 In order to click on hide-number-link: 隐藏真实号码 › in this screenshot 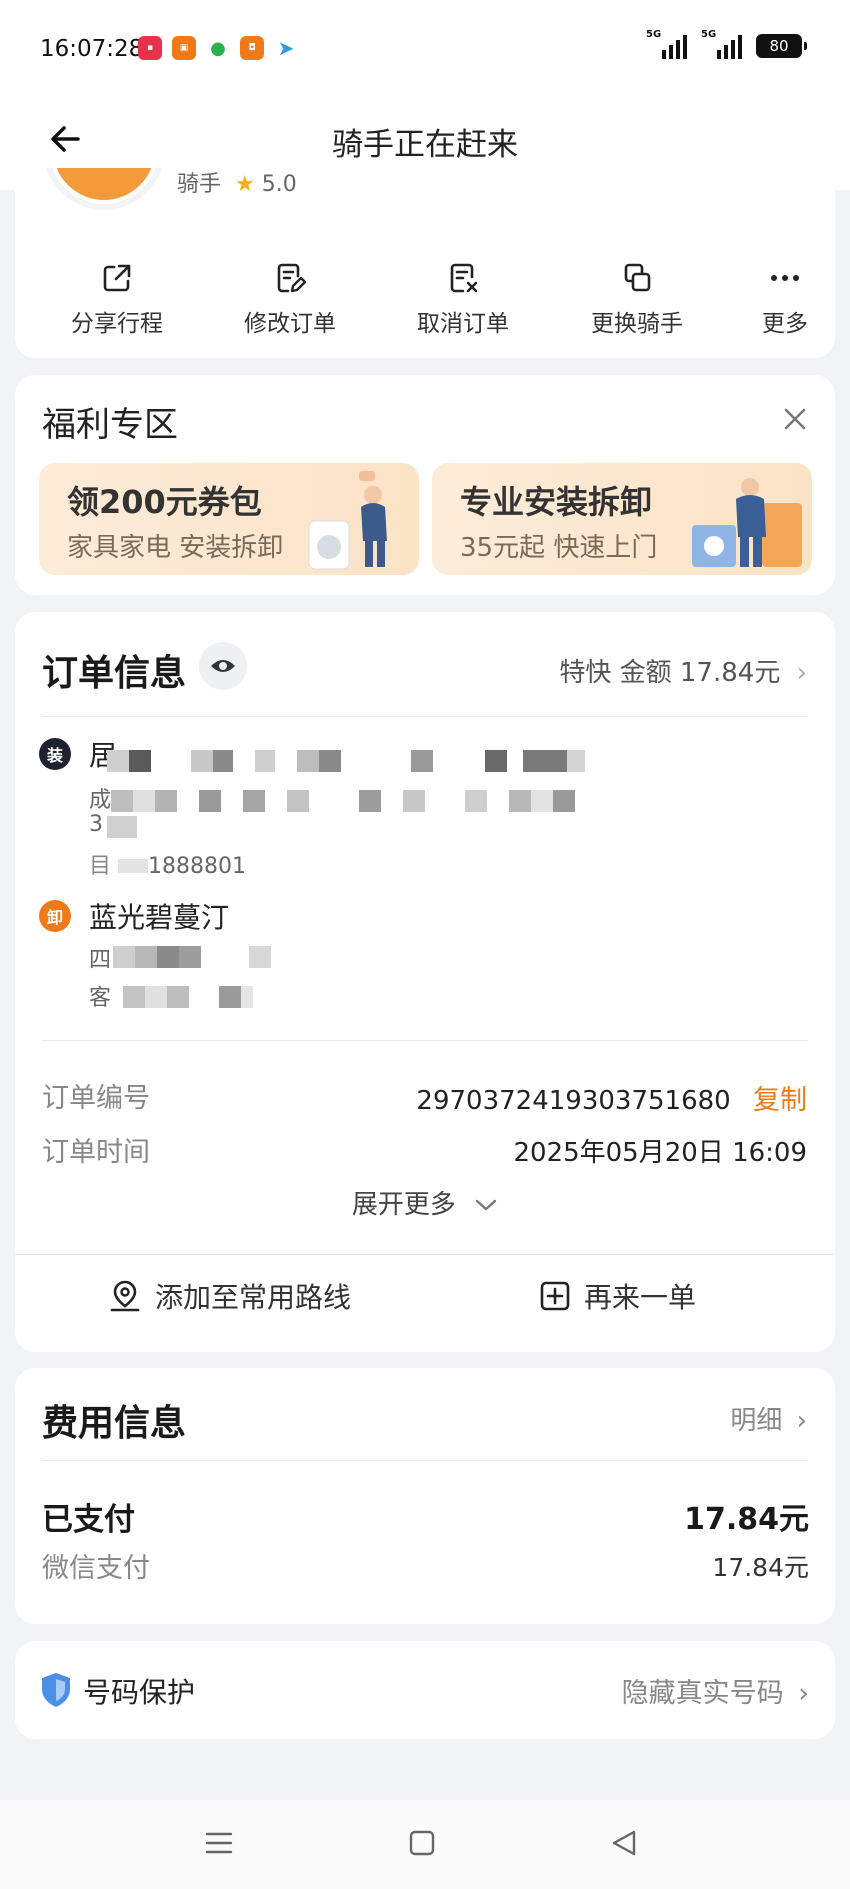, I will do `click(715, 1690)`.